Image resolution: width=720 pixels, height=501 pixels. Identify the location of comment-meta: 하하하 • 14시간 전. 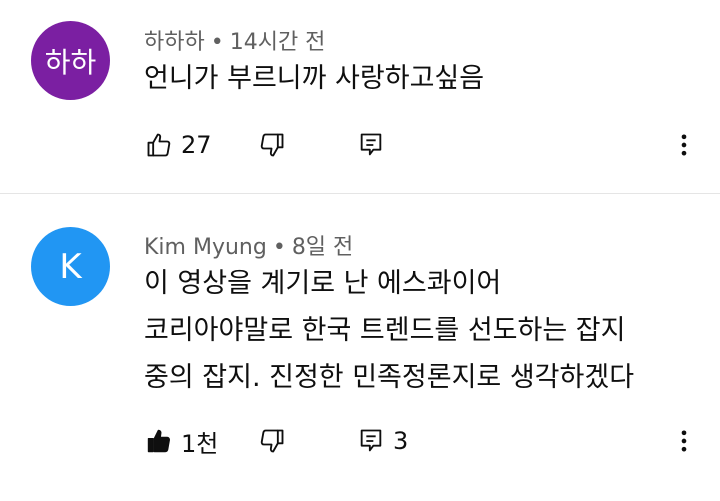
(234, 40).